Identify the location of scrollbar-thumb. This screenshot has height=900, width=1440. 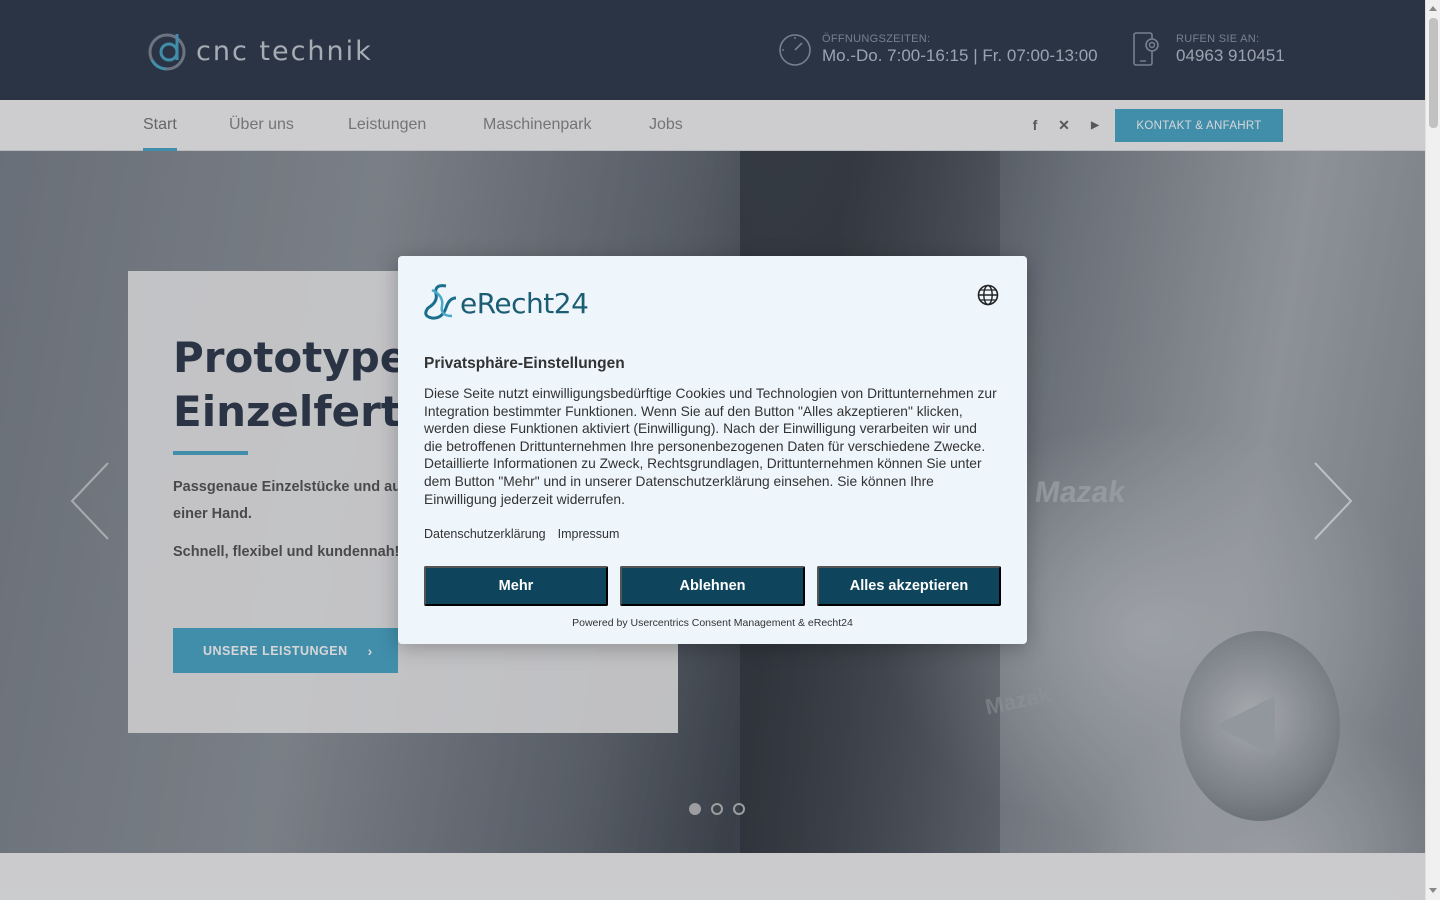
(1433, 73).